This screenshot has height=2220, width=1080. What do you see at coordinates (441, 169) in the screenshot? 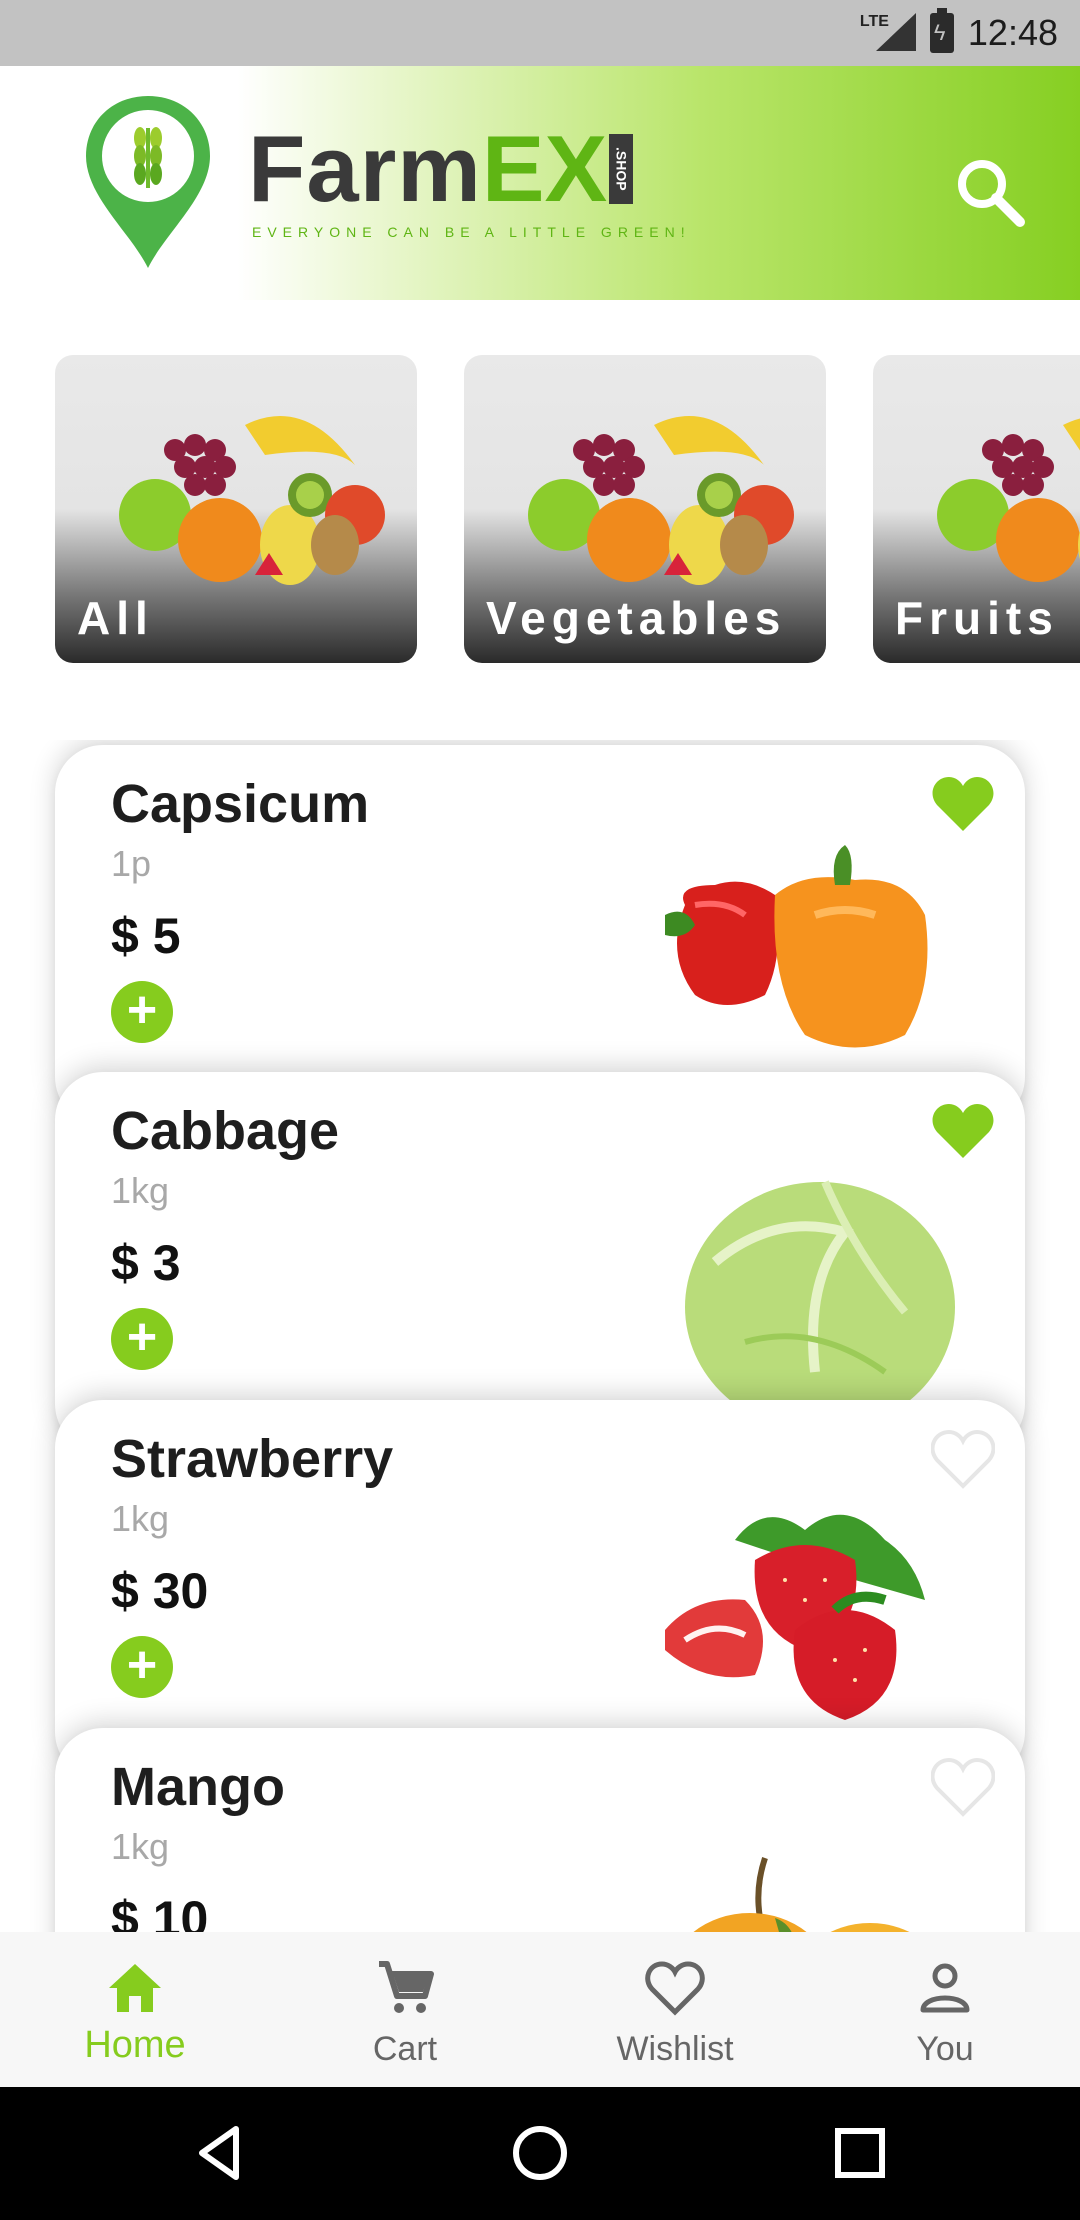
I see `brand-wordmark: Farm EX .SHOP` at bounding box center [441, 169].